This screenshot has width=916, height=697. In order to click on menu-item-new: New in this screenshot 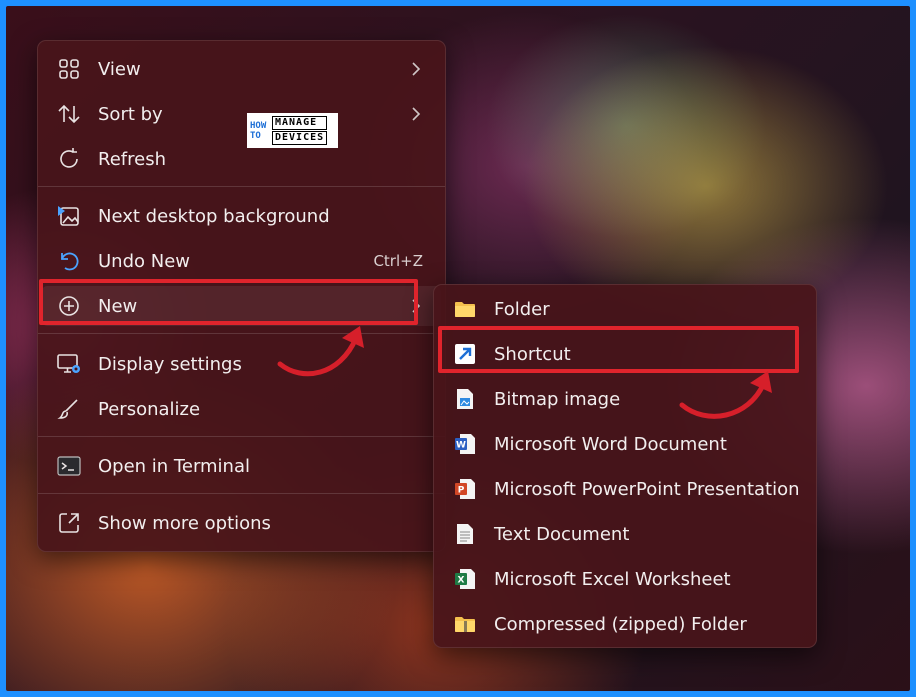, I will do `click(241, 306)`.